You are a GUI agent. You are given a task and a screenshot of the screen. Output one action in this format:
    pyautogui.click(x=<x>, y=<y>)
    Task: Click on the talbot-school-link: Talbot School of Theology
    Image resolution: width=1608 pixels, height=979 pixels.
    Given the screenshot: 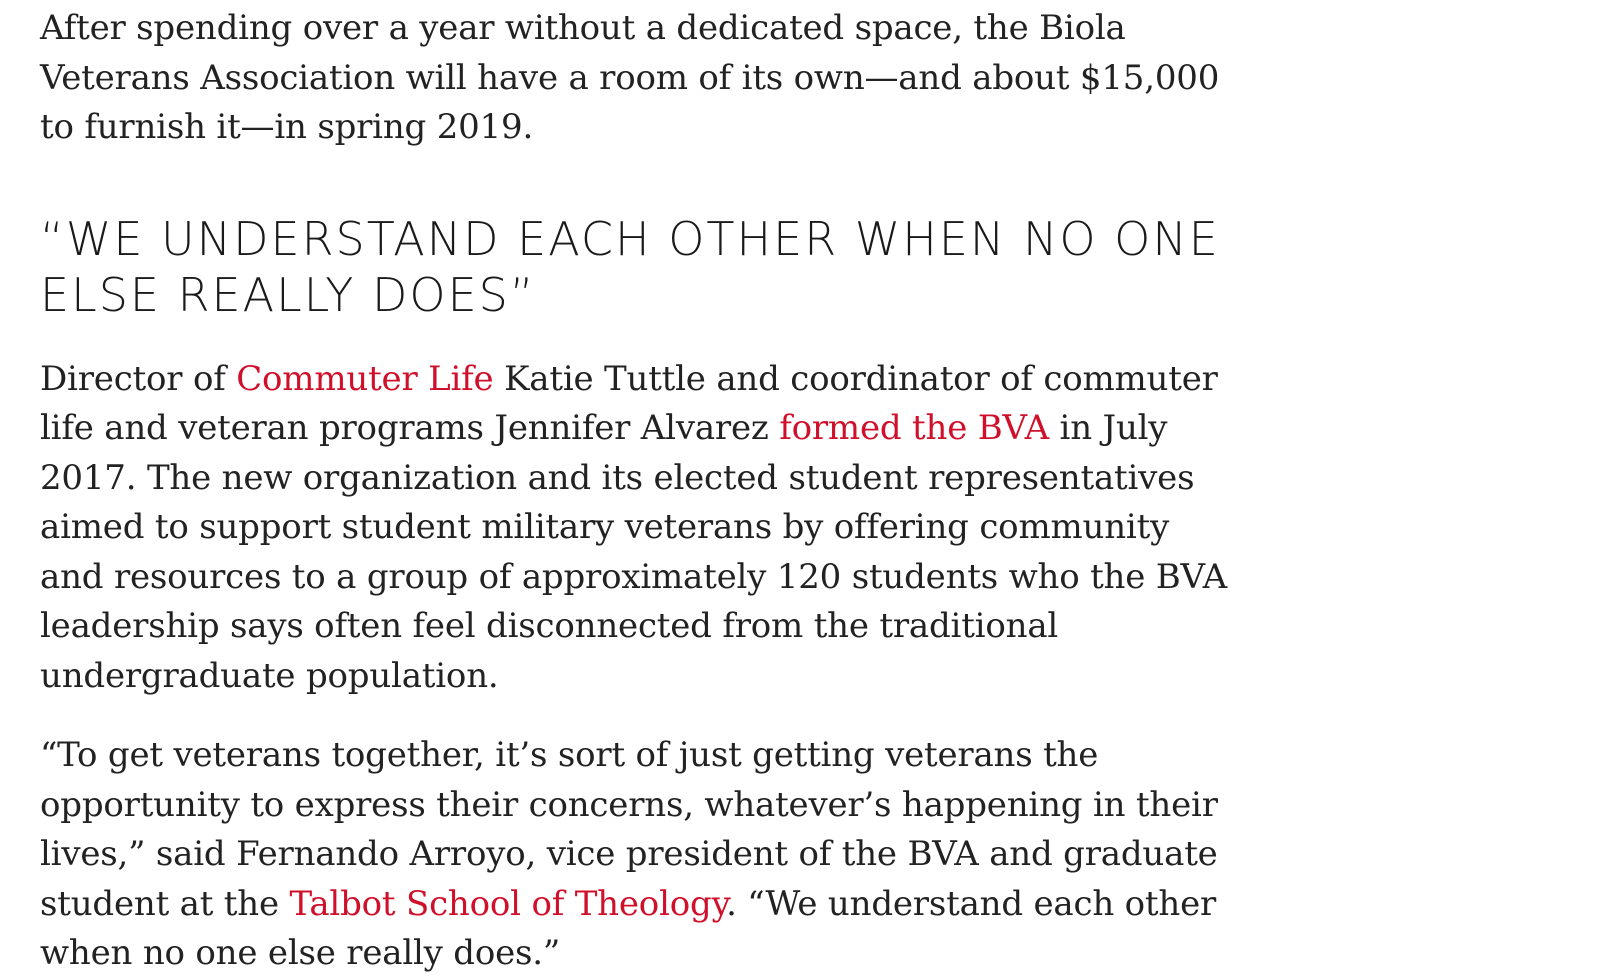 What is the action you would take?
    pyautogui.click(x=508, y=904)
    